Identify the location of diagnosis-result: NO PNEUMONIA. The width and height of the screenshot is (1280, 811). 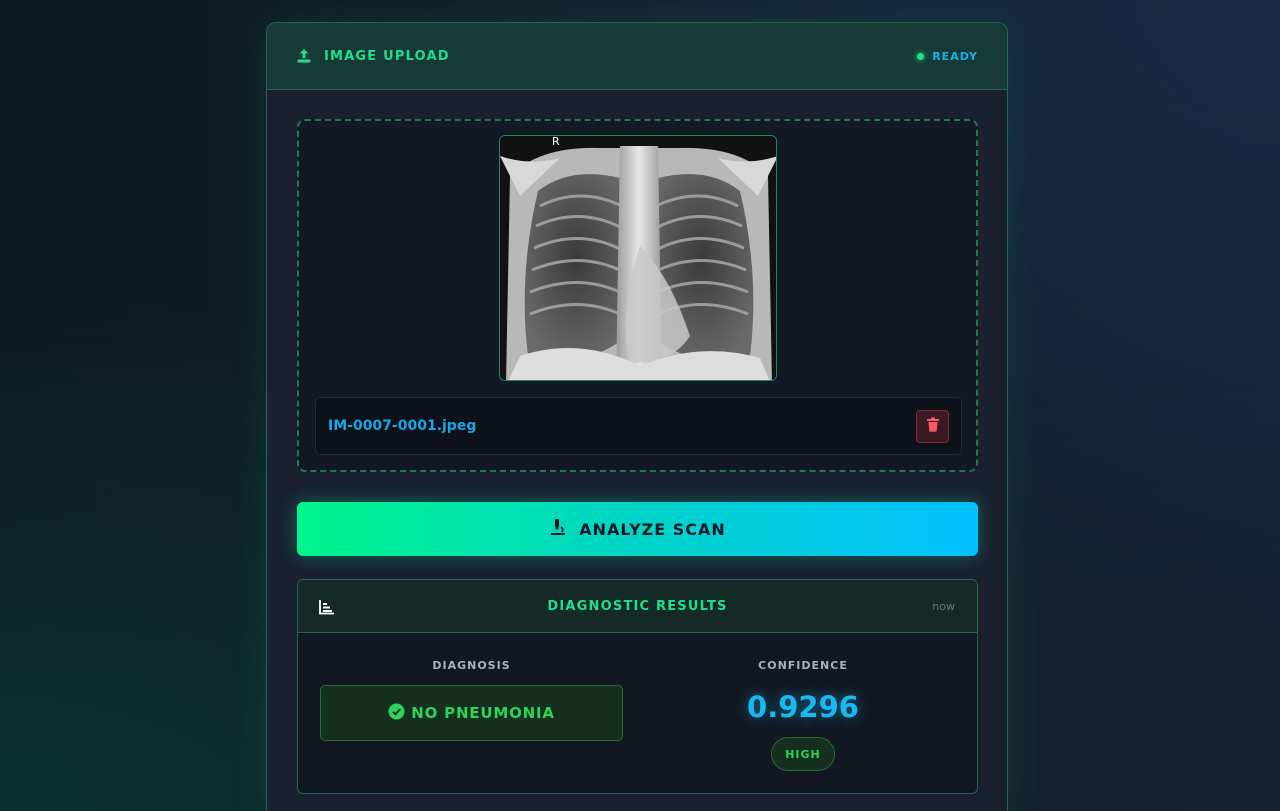
(471, 713).